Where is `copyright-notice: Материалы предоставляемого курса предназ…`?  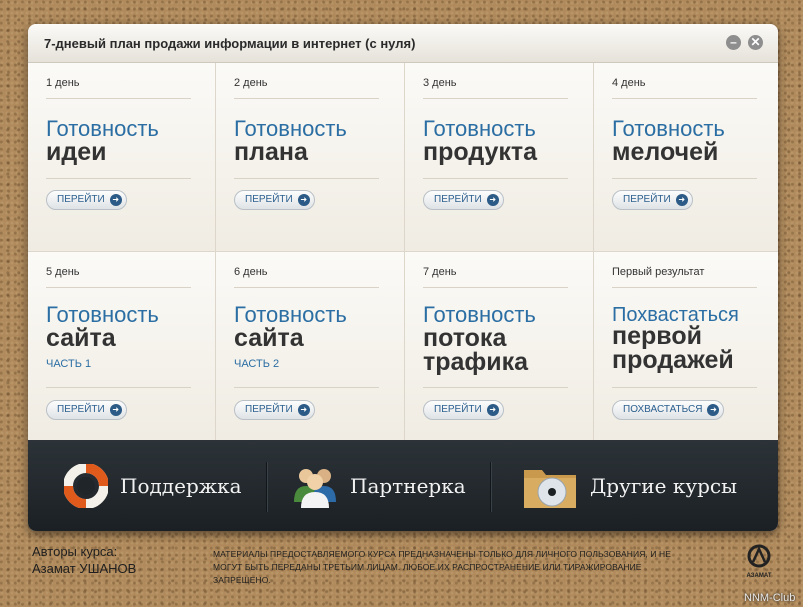 copyright-notice: Материалы предоставляемого курса предназ… is located at coordinates (442, 567).